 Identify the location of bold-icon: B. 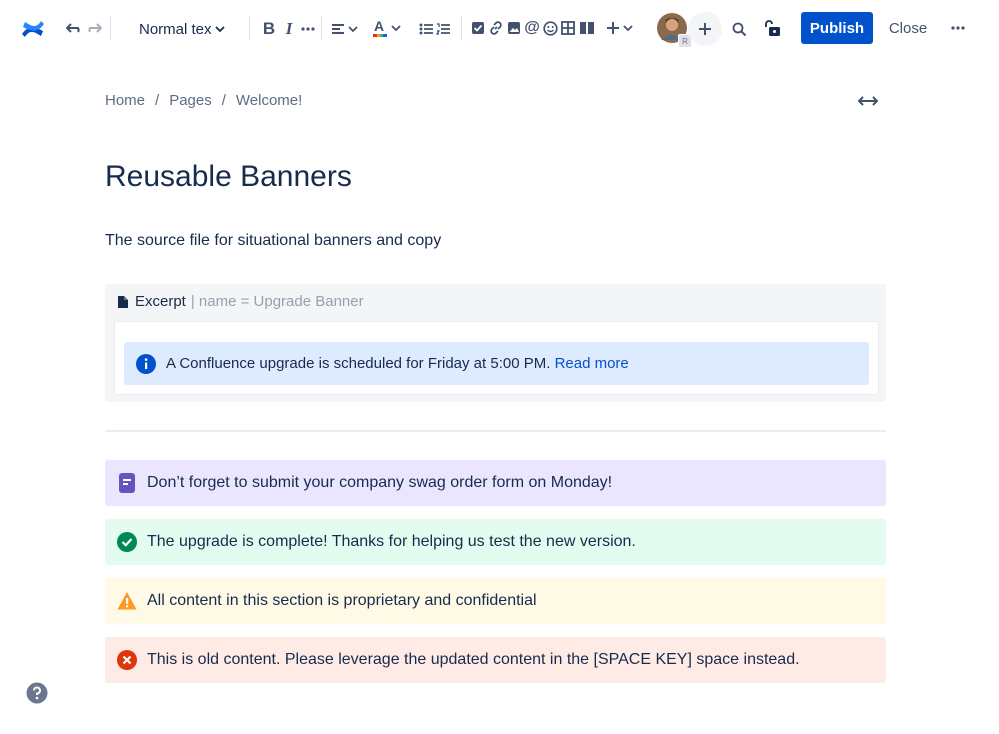
(269, 29).